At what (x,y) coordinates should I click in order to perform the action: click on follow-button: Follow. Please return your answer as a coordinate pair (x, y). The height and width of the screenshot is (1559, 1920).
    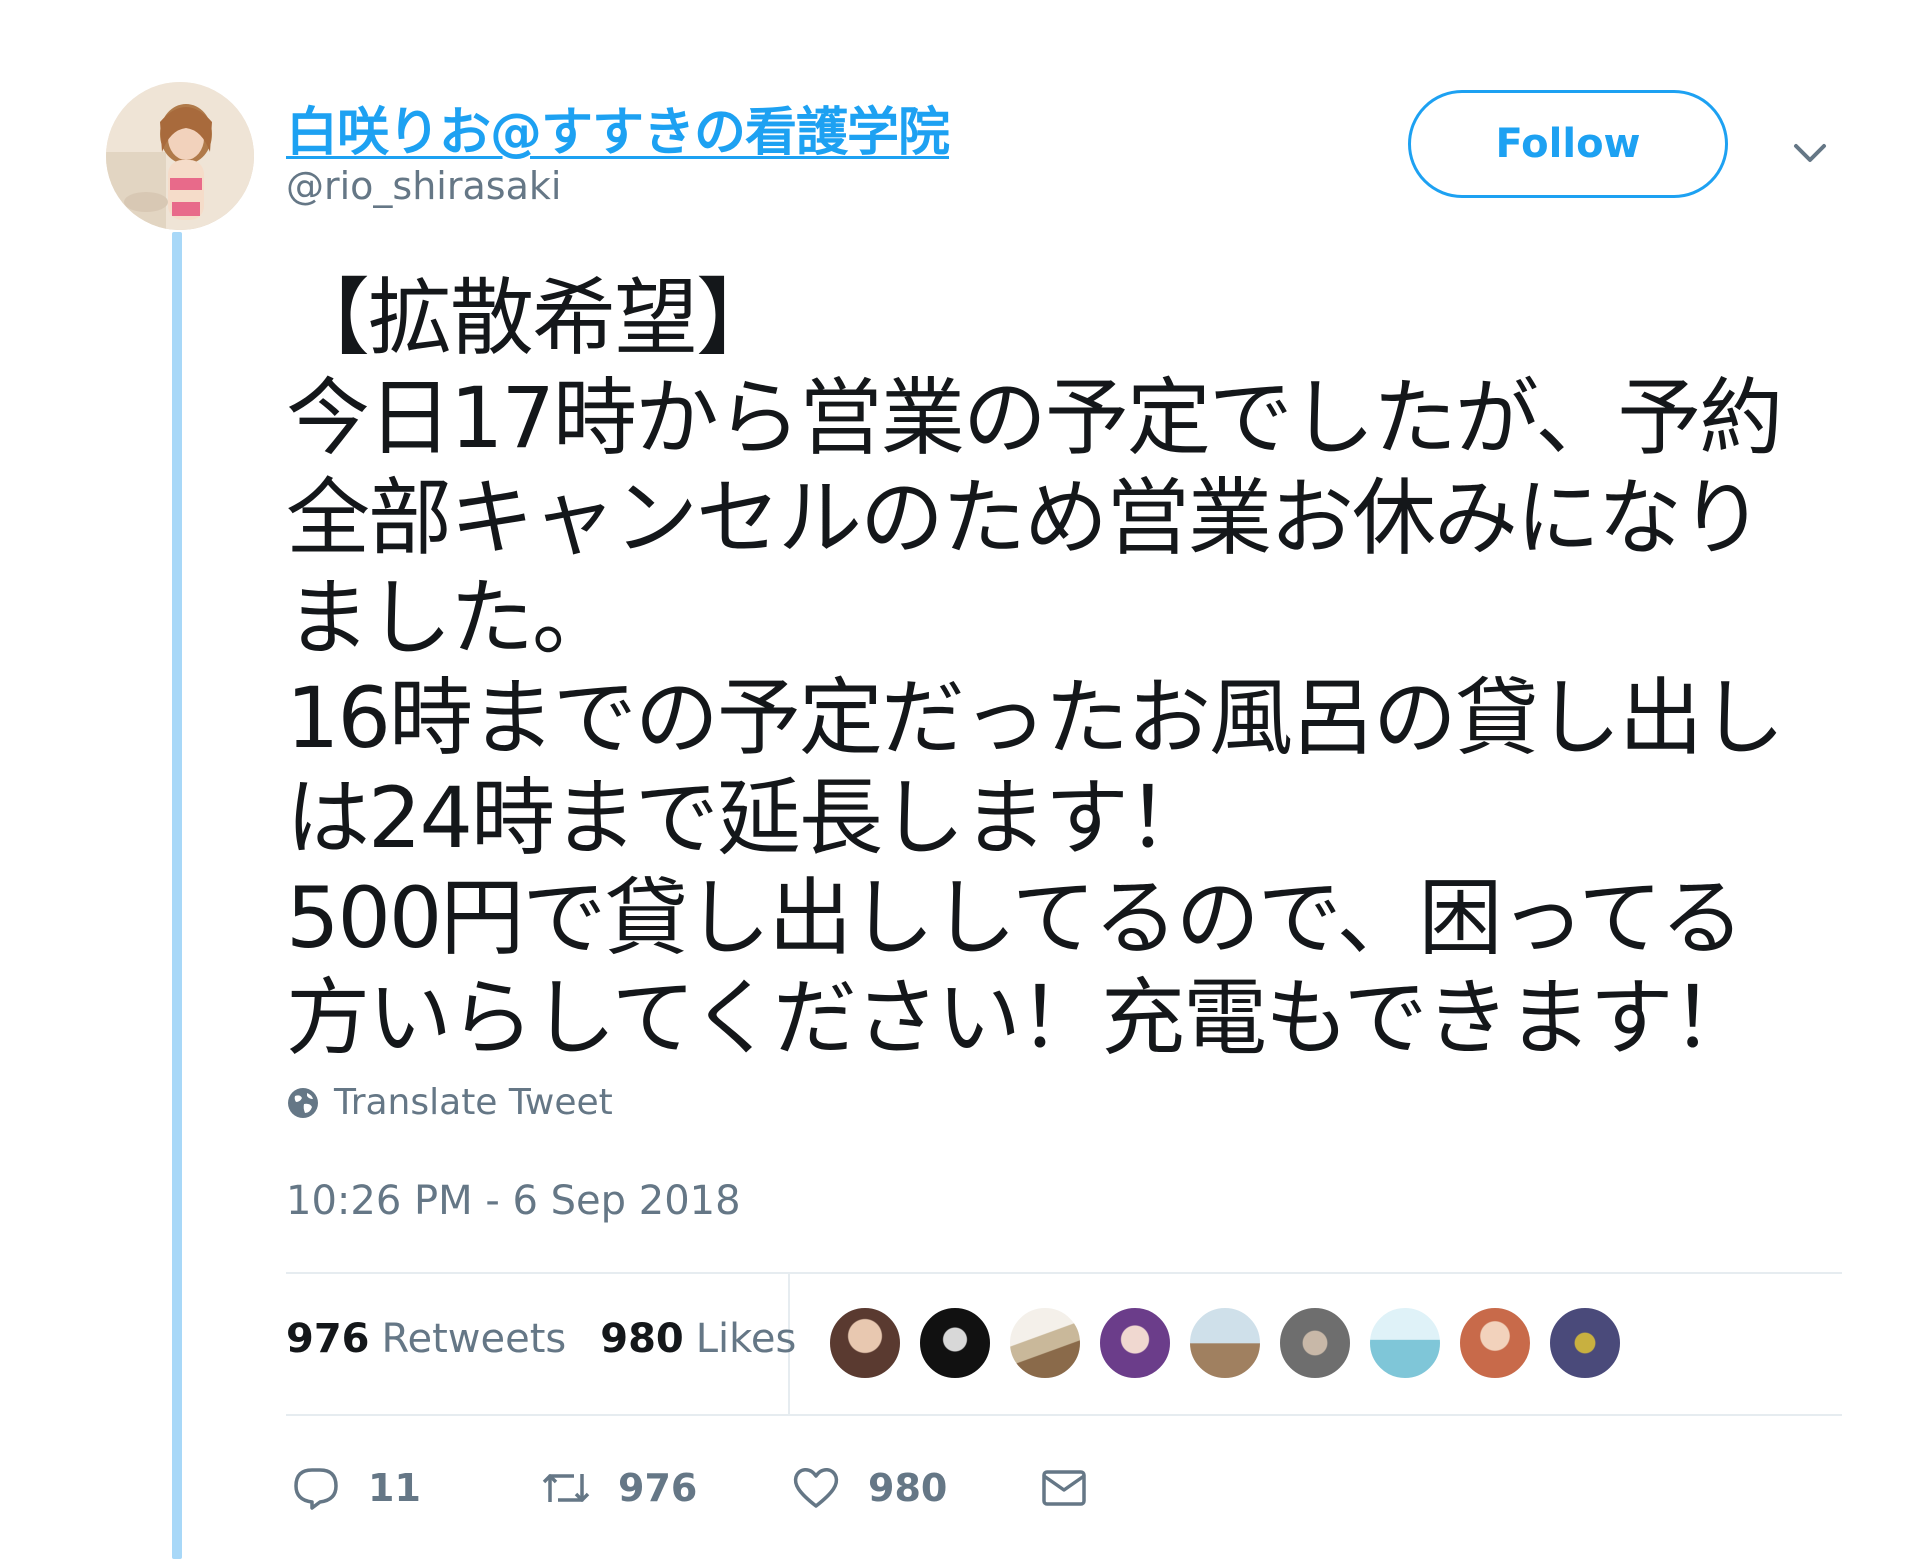
    Looking at the image, I should click on (1568, 144).